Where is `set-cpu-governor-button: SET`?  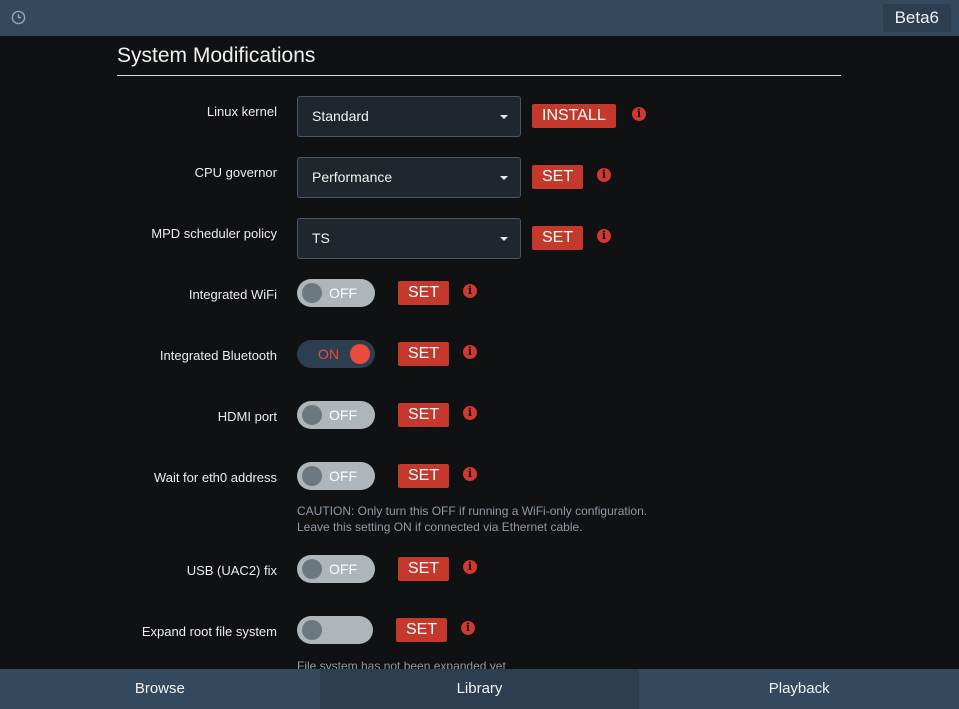
set-cpu-governor-button: SET is located at coordinates (558, 177).